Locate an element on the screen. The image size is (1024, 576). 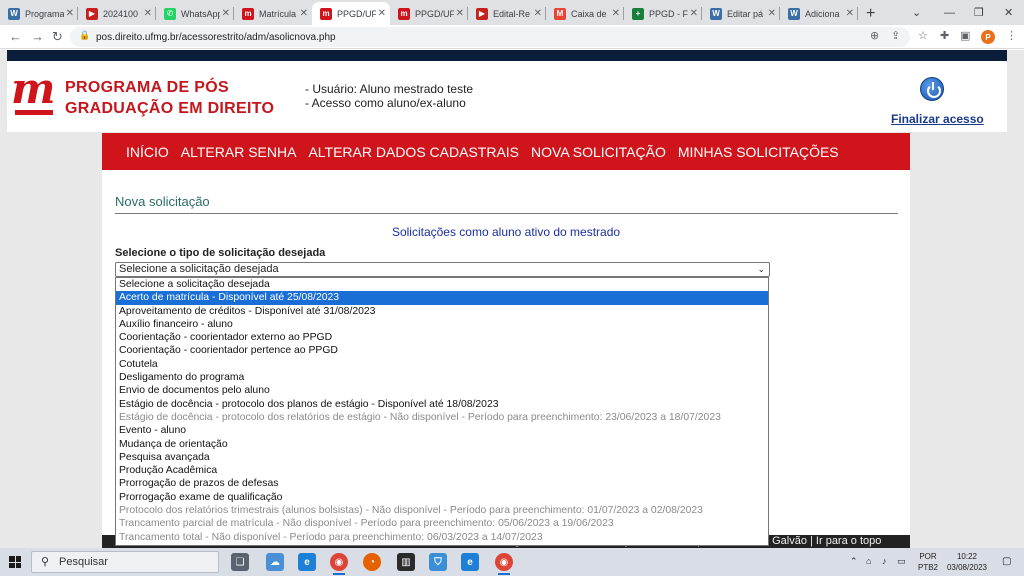
forward-icon: → is located at coordinates (37, 36).